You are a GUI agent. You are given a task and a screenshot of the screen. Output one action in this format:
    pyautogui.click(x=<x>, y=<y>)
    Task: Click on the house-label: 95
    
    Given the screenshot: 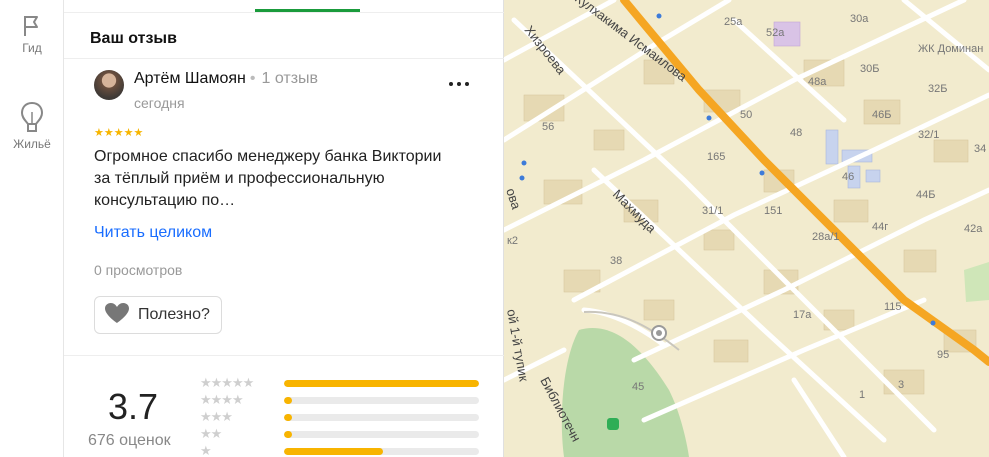 What is the action you would take?
    pyautogui.click(x=943, y=355)
    